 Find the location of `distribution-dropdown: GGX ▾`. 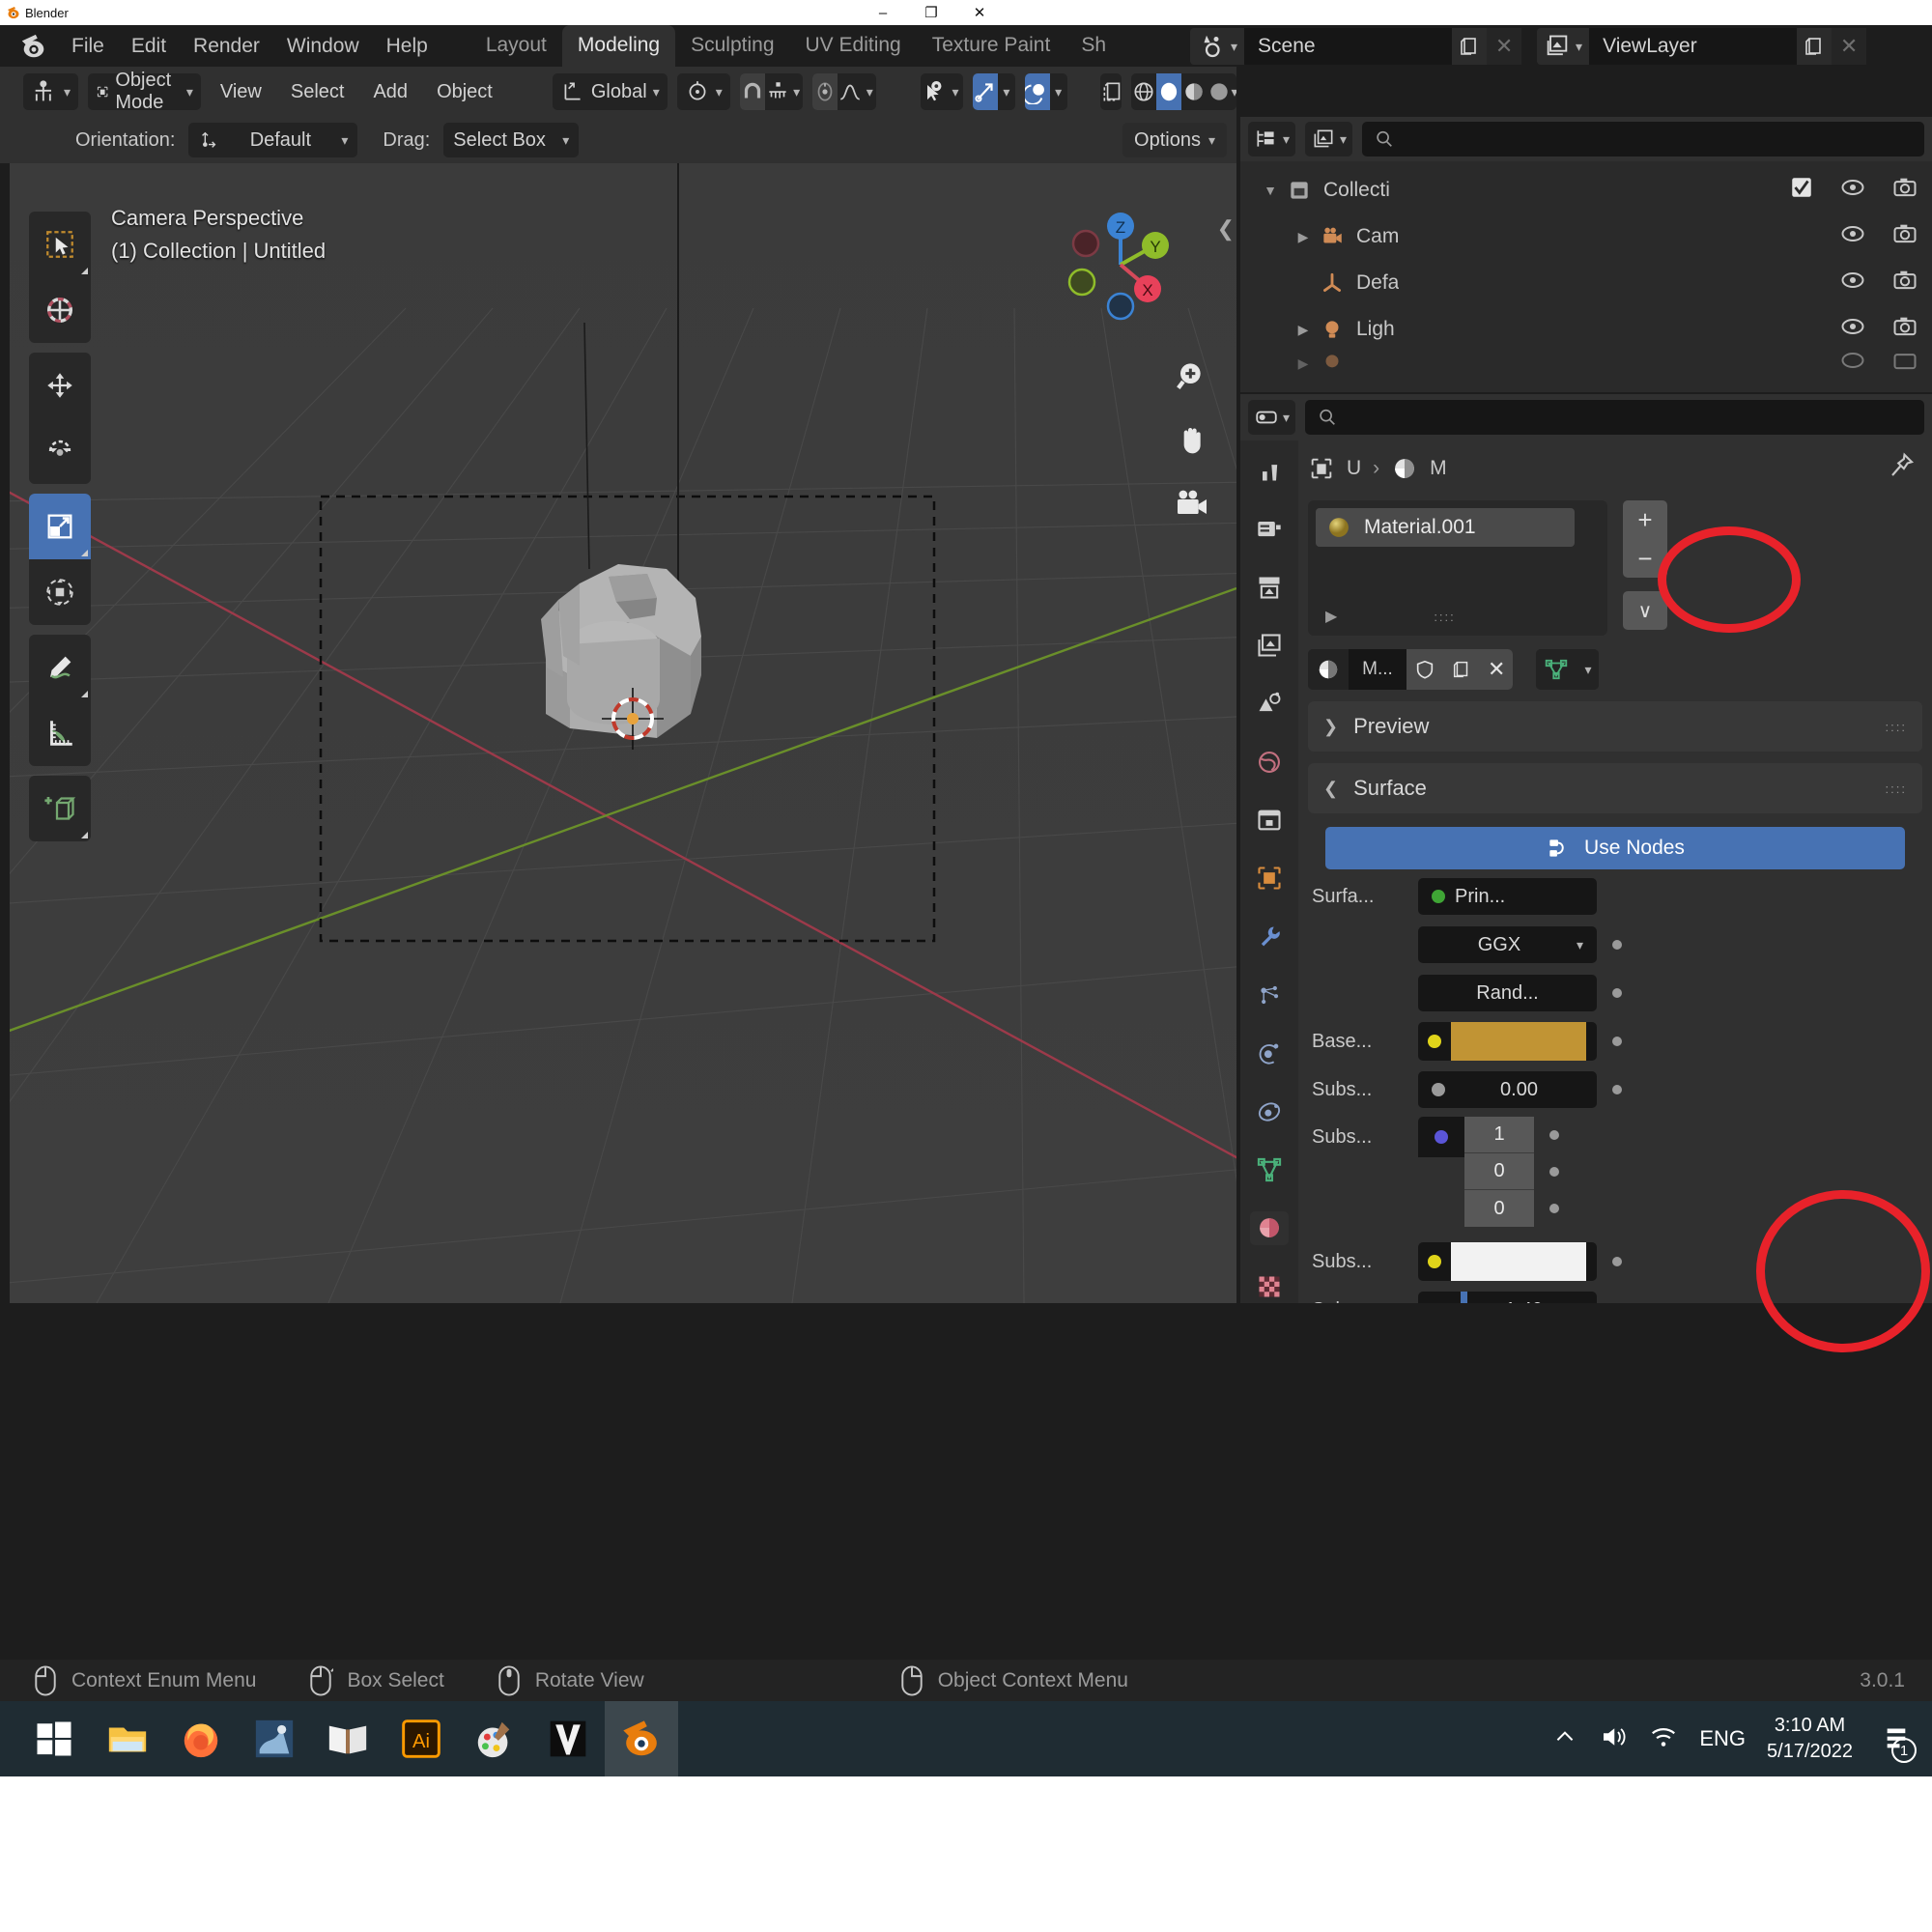

distribution-dropdown: GGX ▾ is located at coordinates (1507, 944).